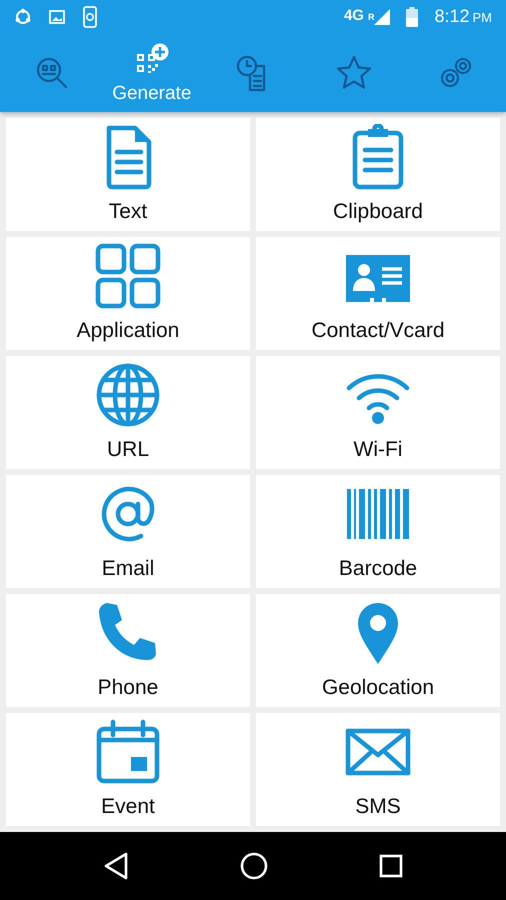 Image resolution: width=506 pixels, height=900 pixels. What do you see at coordinates (90, 17) in the screenshot?
I see `phone-update-icon` at bounding box center [90, 17].